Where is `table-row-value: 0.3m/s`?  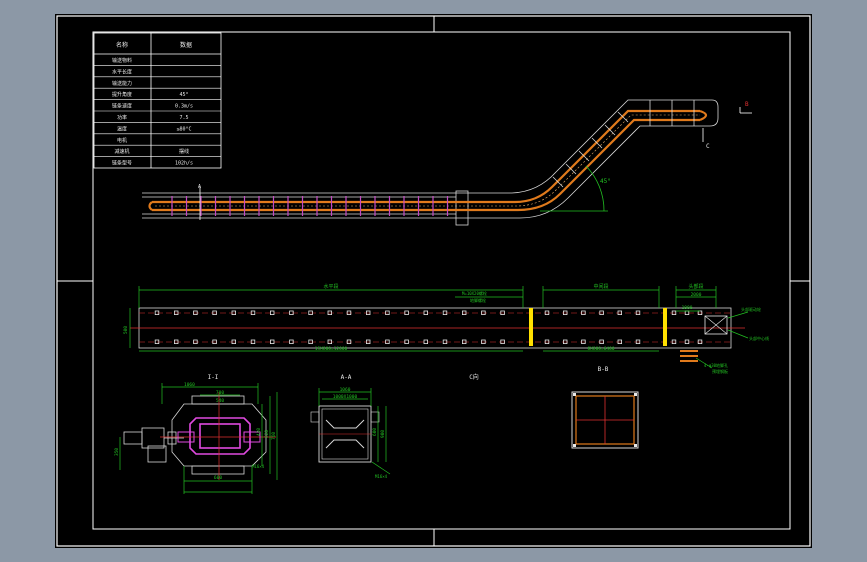 table-row-value: 0.3m/s is located at coordinates (184, 107).